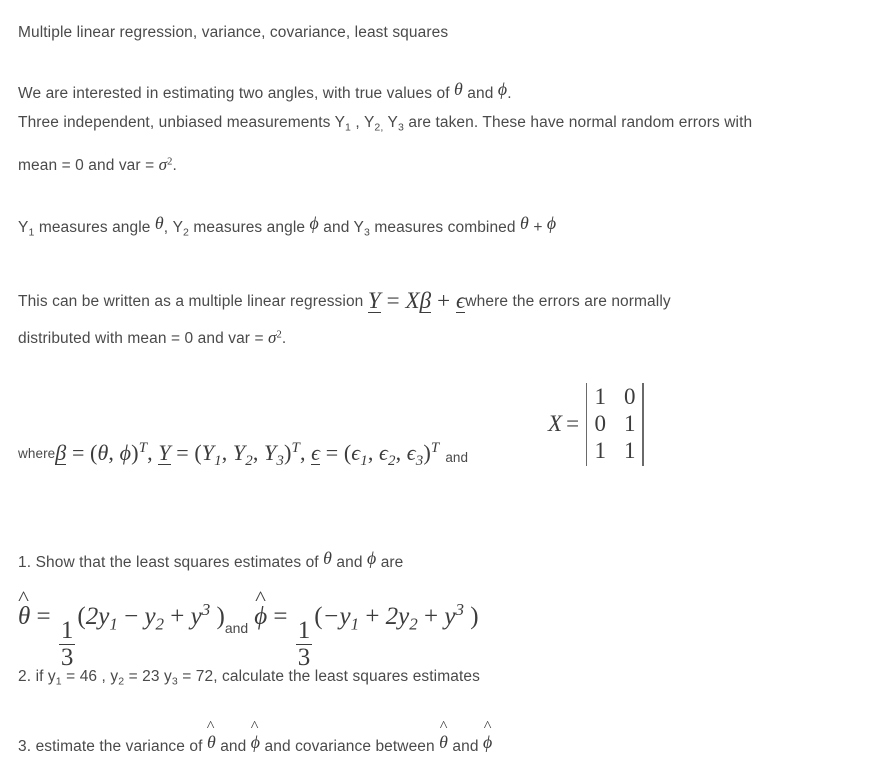  Describe the element at coordinates (318, 616) in the screenshot. I see `open-paren: (` at that location.